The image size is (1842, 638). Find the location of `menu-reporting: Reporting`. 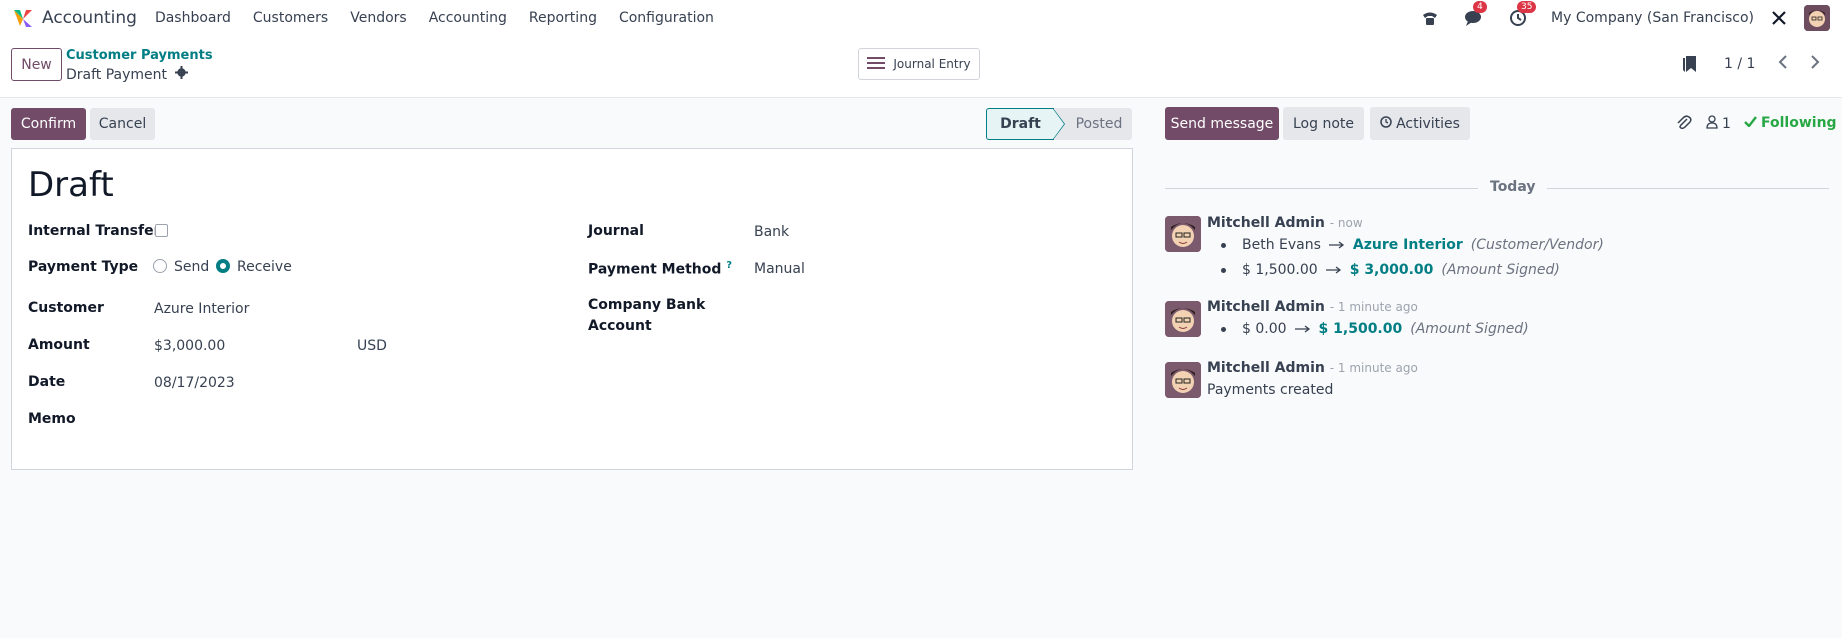

menu-reporting: Reporting is located at coordinates (563, 18).